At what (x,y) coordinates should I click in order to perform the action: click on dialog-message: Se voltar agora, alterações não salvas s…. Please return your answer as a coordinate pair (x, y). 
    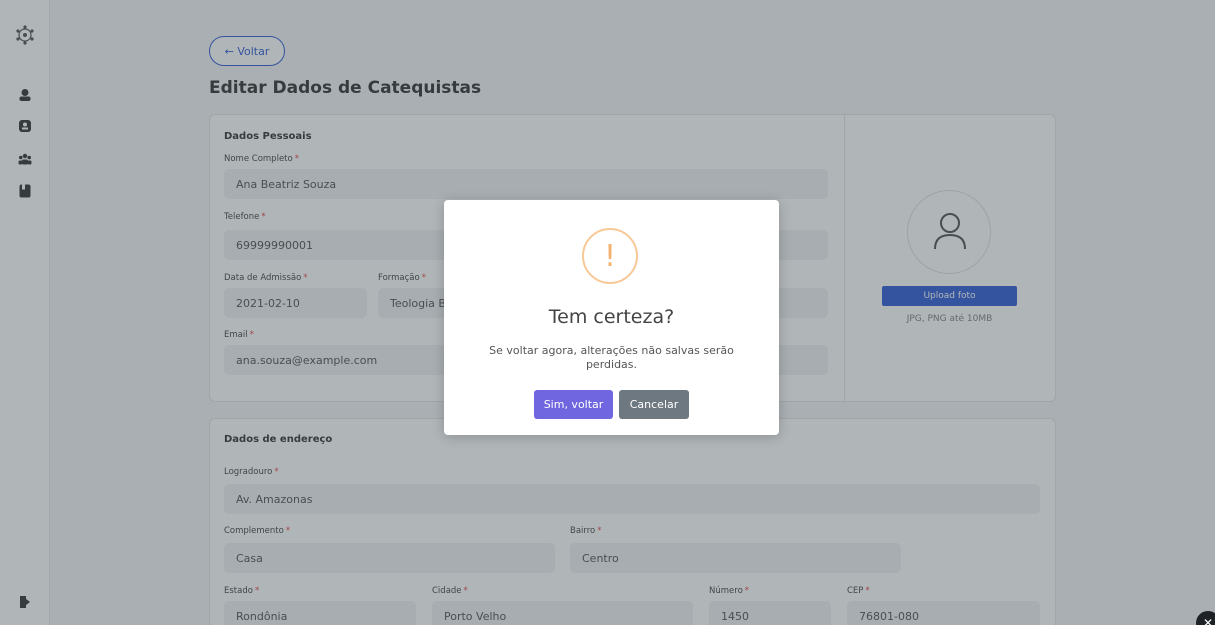
    Looking at the image, I should click on (611, 357).